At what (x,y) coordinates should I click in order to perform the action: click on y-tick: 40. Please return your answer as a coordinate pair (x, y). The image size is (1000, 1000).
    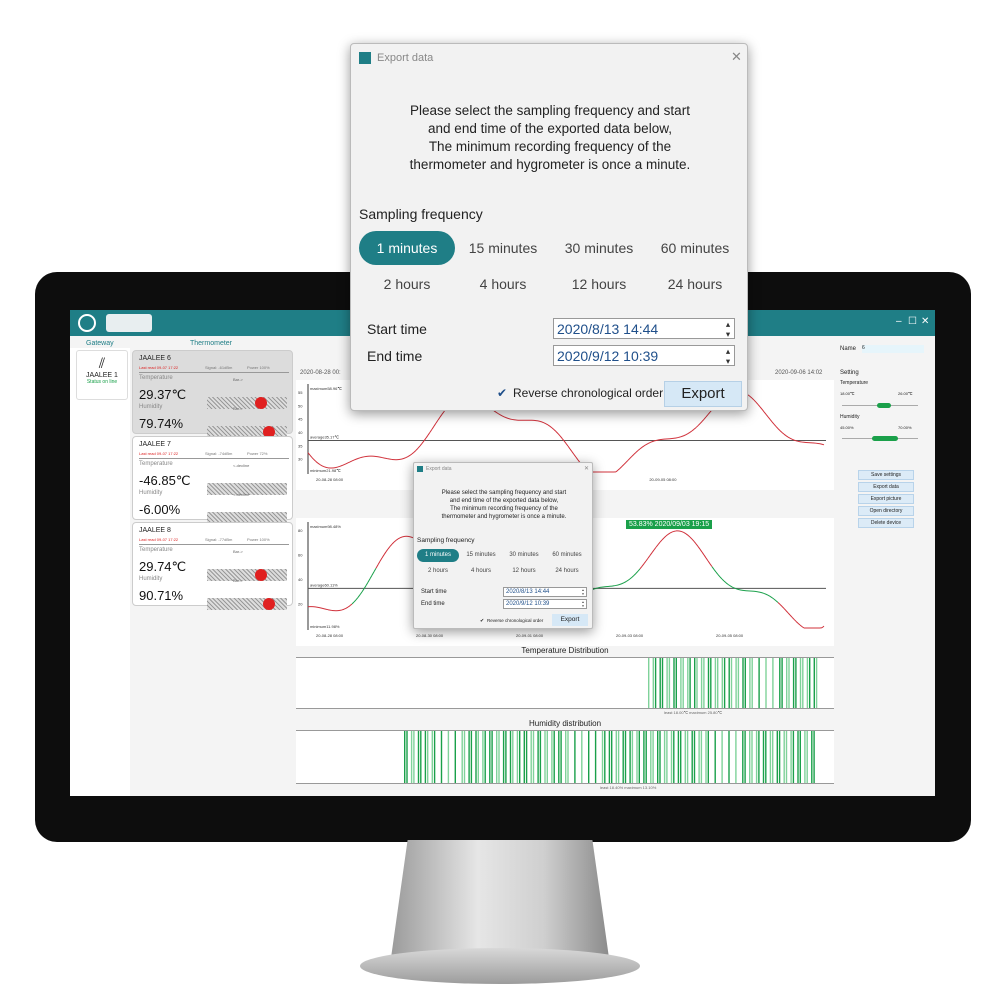
    Looking at the image, I should click on (300, 432).